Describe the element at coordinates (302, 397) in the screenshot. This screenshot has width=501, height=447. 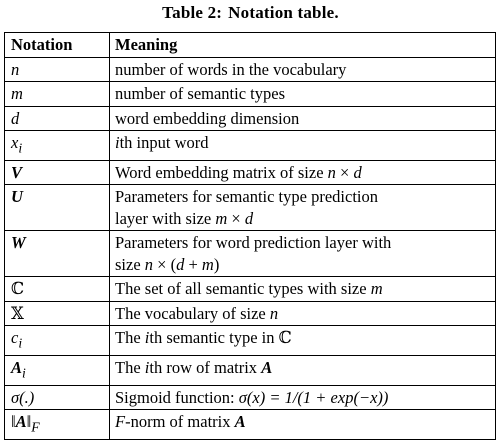
I see `meaning-cell: Sigmoid function: σ(x) = 1/(1 + exp(−x))` at that location.